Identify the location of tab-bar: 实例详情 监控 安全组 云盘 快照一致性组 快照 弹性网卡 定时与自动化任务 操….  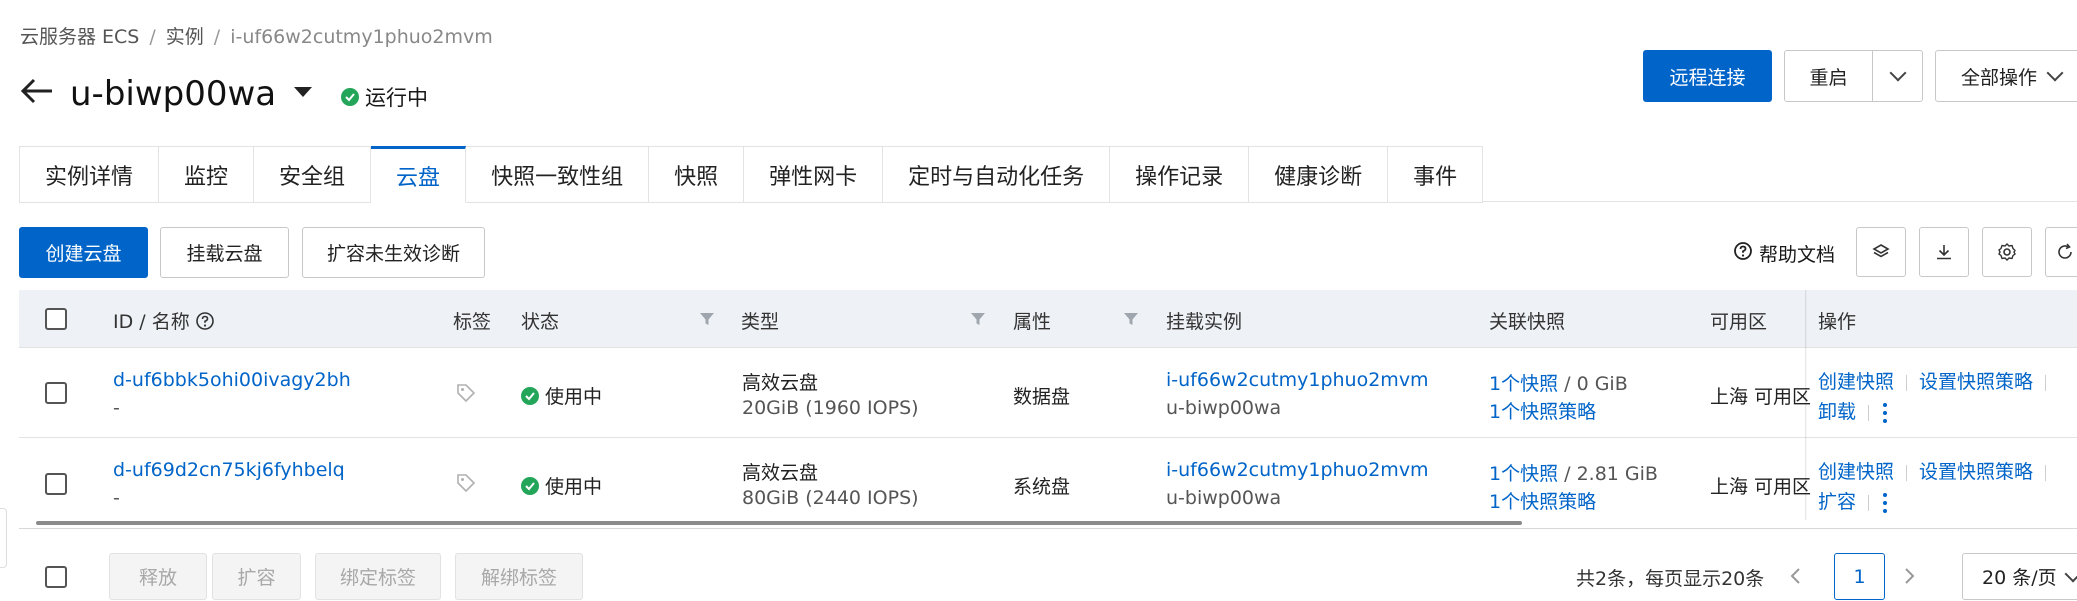
(751, 174).